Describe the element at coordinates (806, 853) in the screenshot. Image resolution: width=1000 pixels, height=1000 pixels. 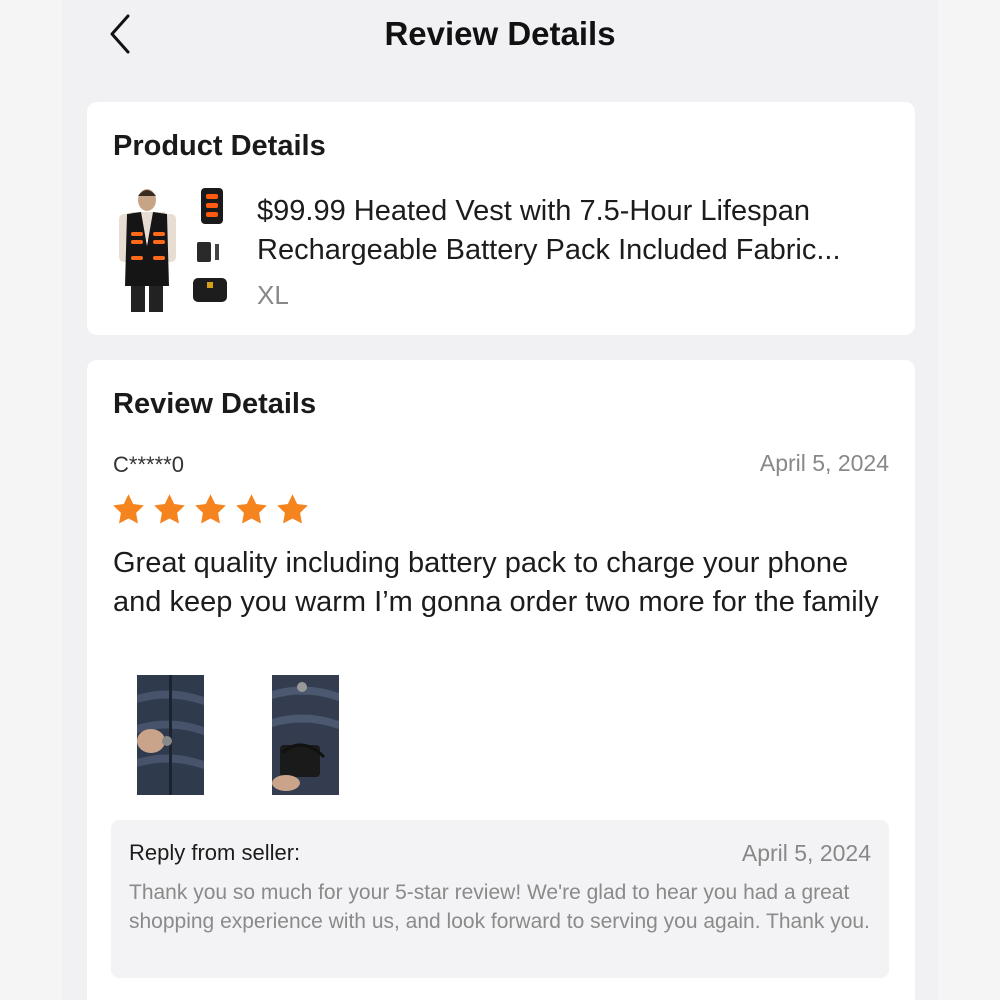
I see `reply-date: April 5, 2024` at that location.